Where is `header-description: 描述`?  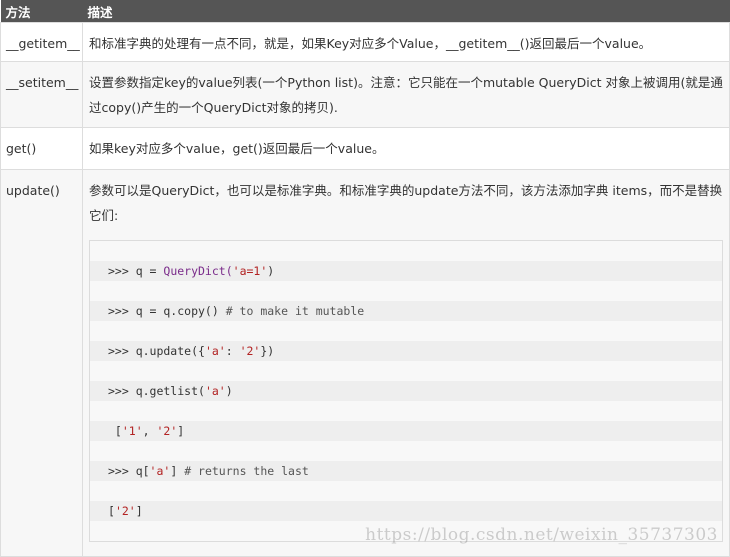
header-description: 描述 is located at coordinates (406, 11).